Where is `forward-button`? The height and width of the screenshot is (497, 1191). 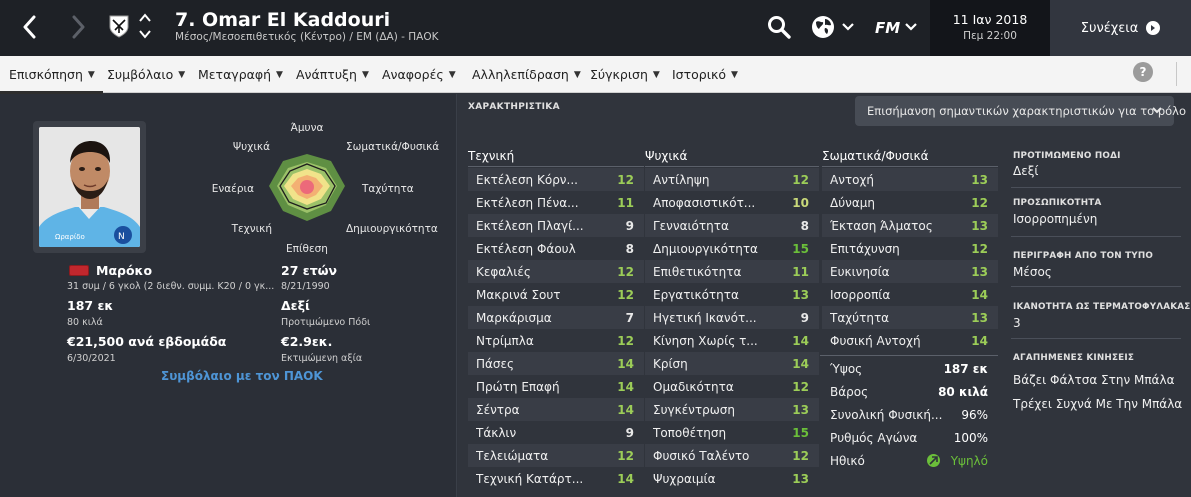
forward-button is located at coordinates (78, 27).